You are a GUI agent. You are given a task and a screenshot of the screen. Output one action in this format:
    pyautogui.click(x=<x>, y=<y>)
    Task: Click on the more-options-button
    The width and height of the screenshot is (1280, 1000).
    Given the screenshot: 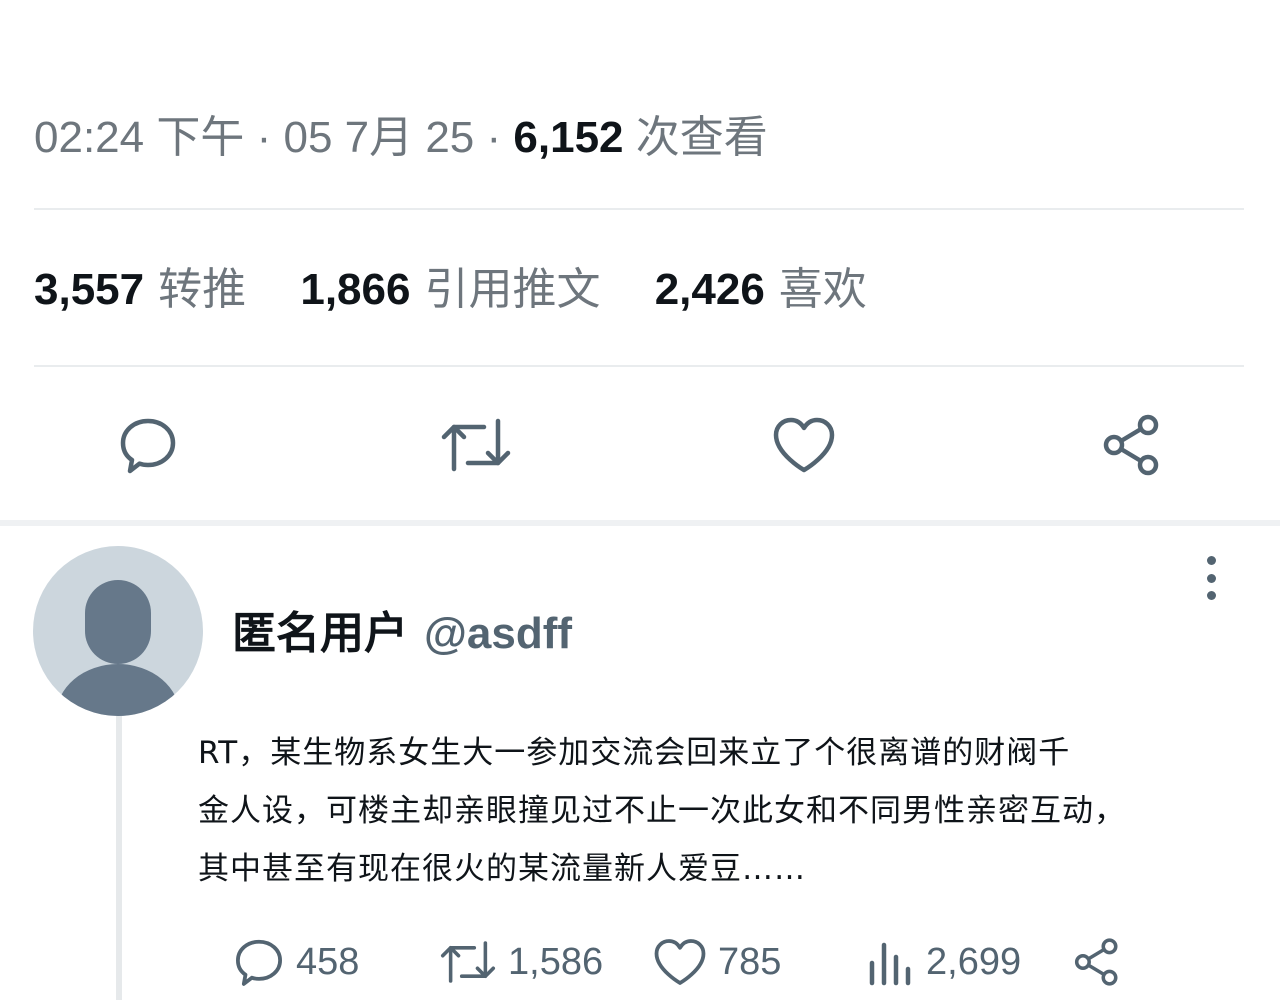 What is the action you would take?
    pyautogui.click(x=1211, y=578)
    